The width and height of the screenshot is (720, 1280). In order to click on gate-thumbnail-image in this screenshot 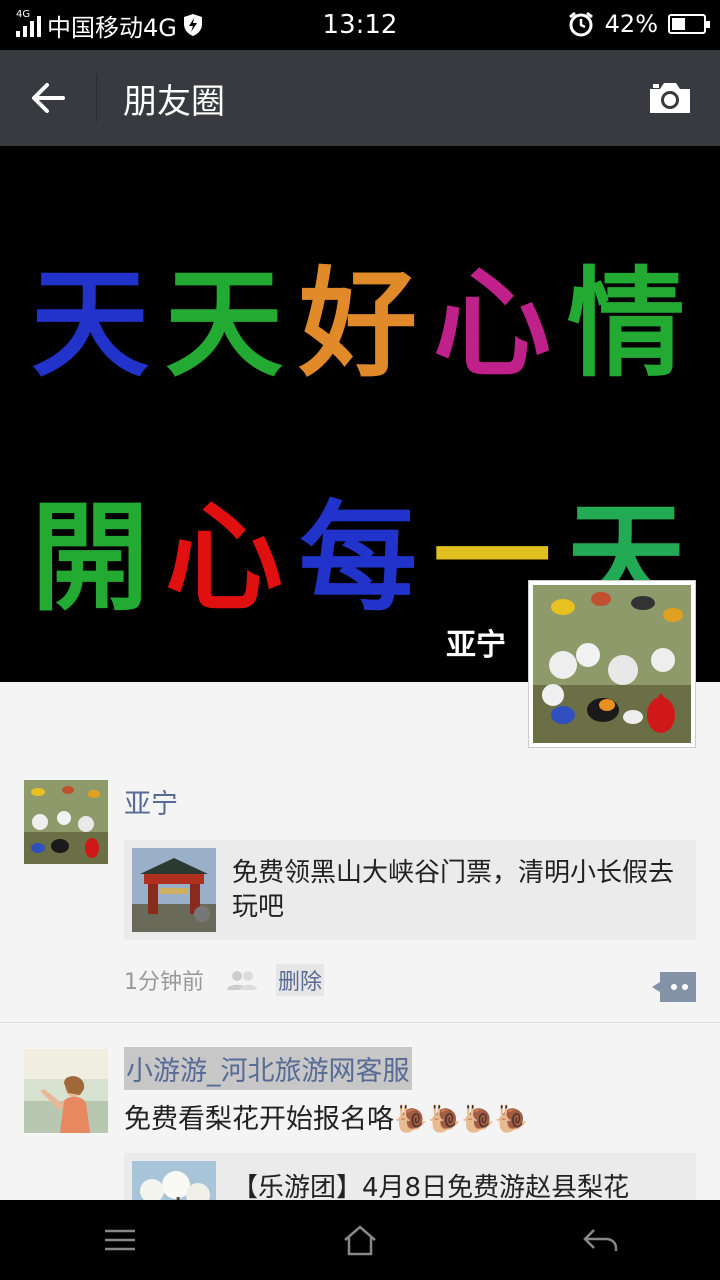, I will do `click(174, 890)`.